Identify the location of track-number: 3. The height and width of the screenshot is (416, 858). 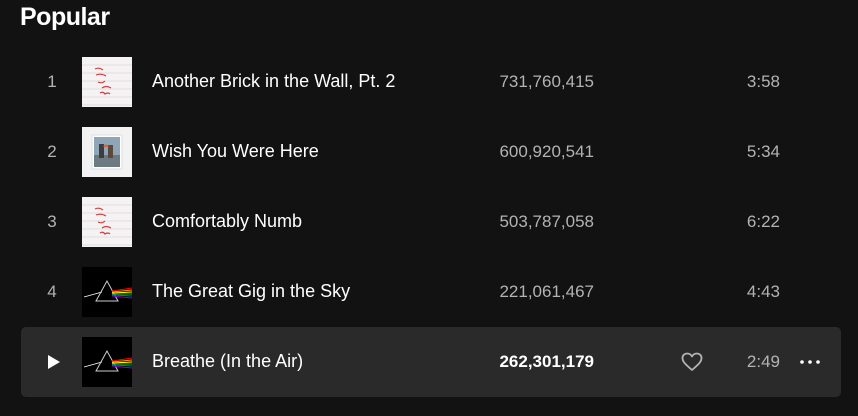
(52, 221).